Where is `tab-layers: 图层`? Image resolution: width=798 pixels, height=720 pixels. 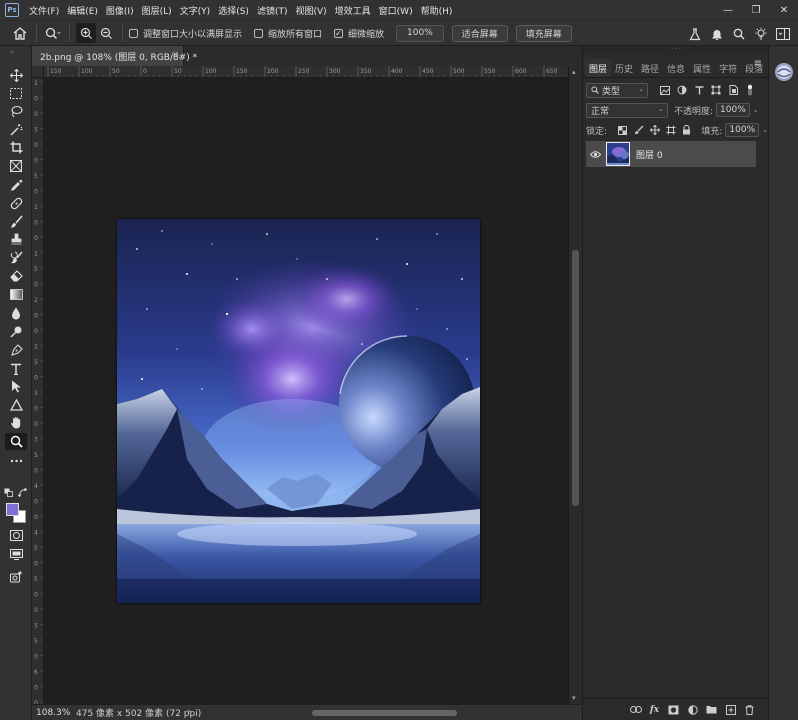 tab-layers: 图层 is located at coordinates (598, 68).